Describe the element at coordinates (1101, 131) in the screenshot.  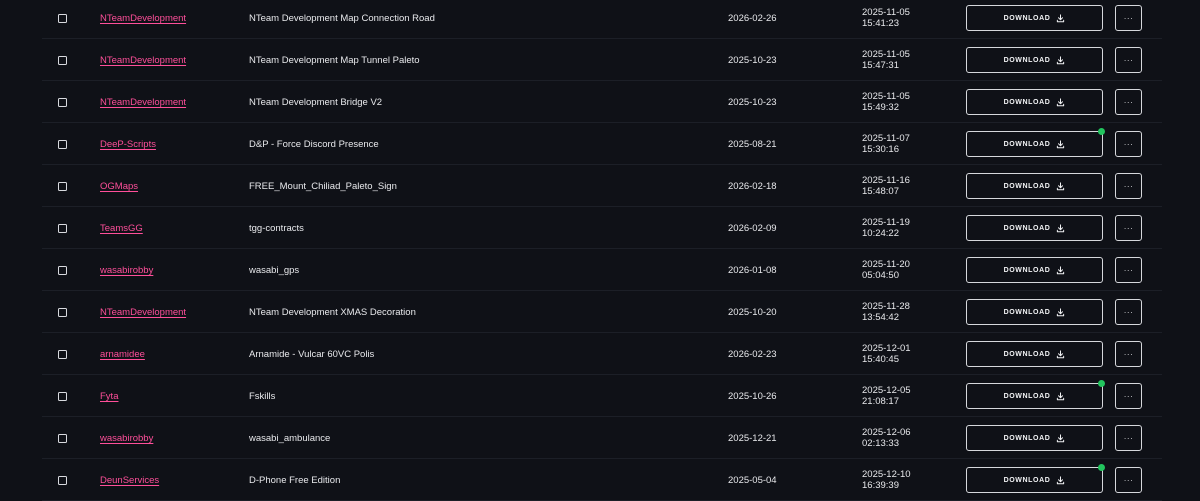
I see `status-dot-icon` at that location.